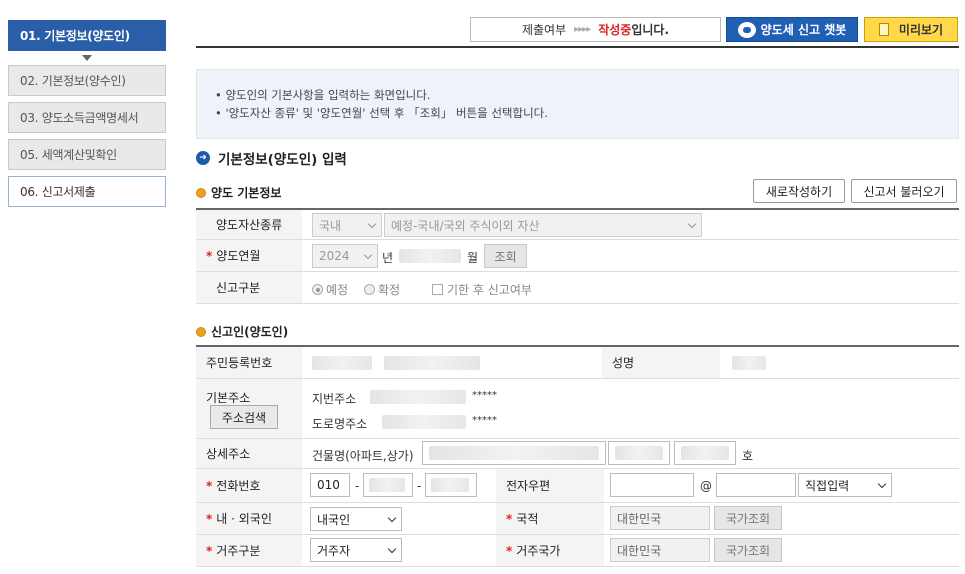  Describe the element at coordinates (615, 30) in the screenshot. I see `status-value: 작성중` at that location.